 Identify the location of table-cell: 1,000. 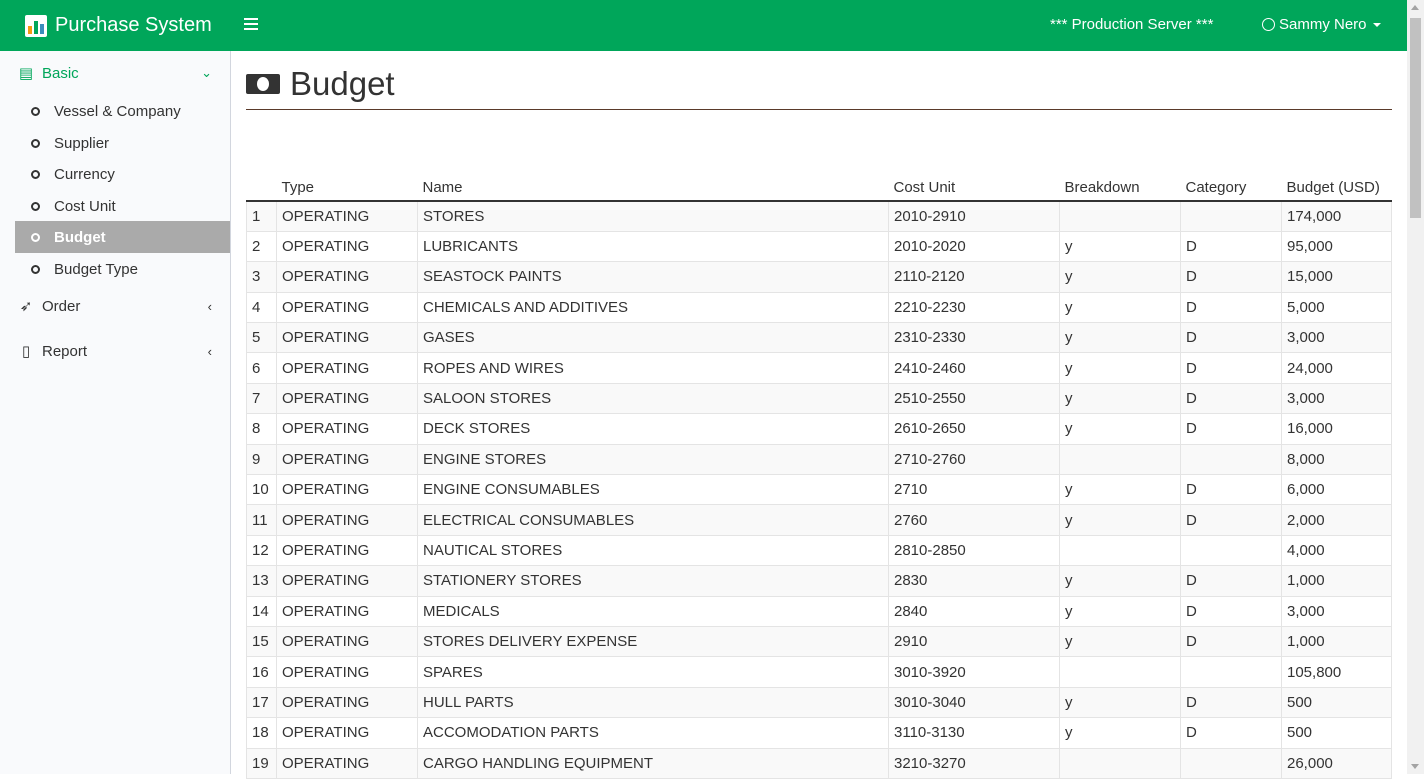
(1336, 641).